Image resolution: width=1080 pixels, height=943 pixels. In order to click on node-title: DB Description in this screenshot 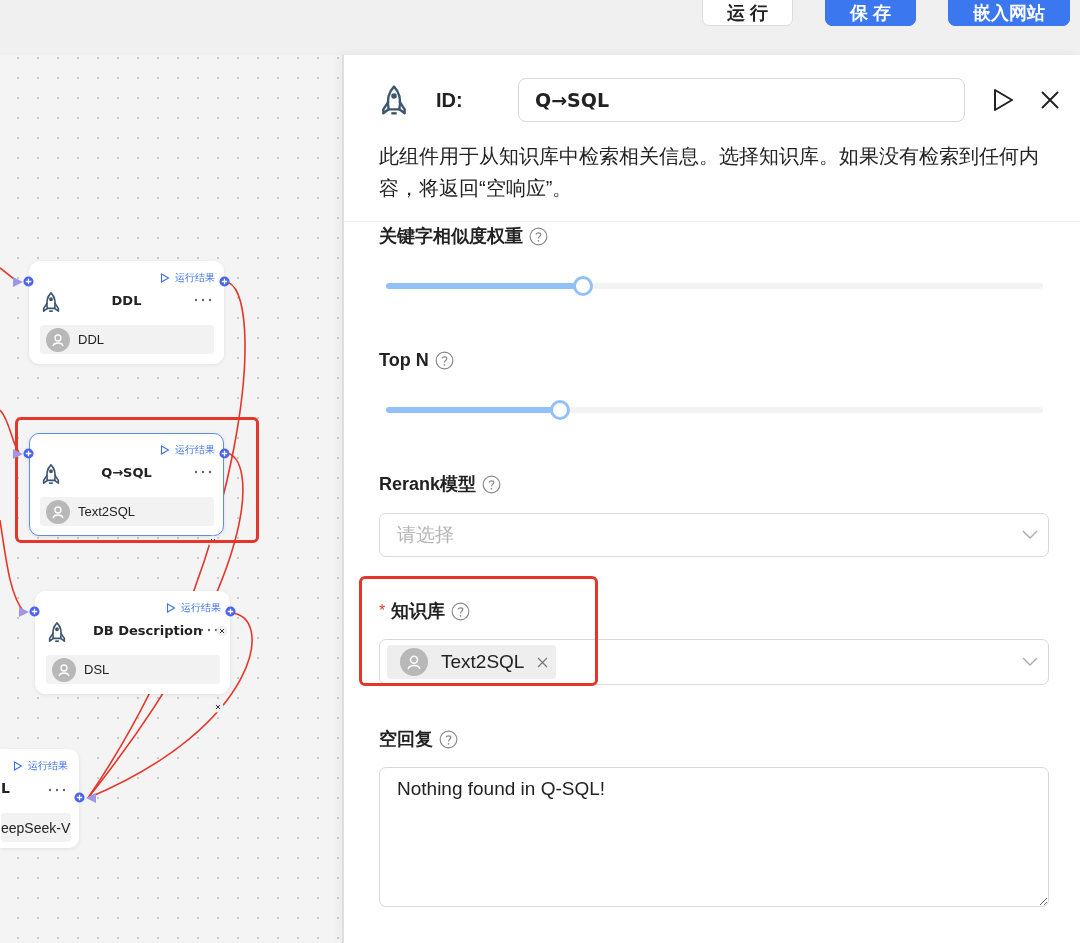, I will do `click(148, 630)`.